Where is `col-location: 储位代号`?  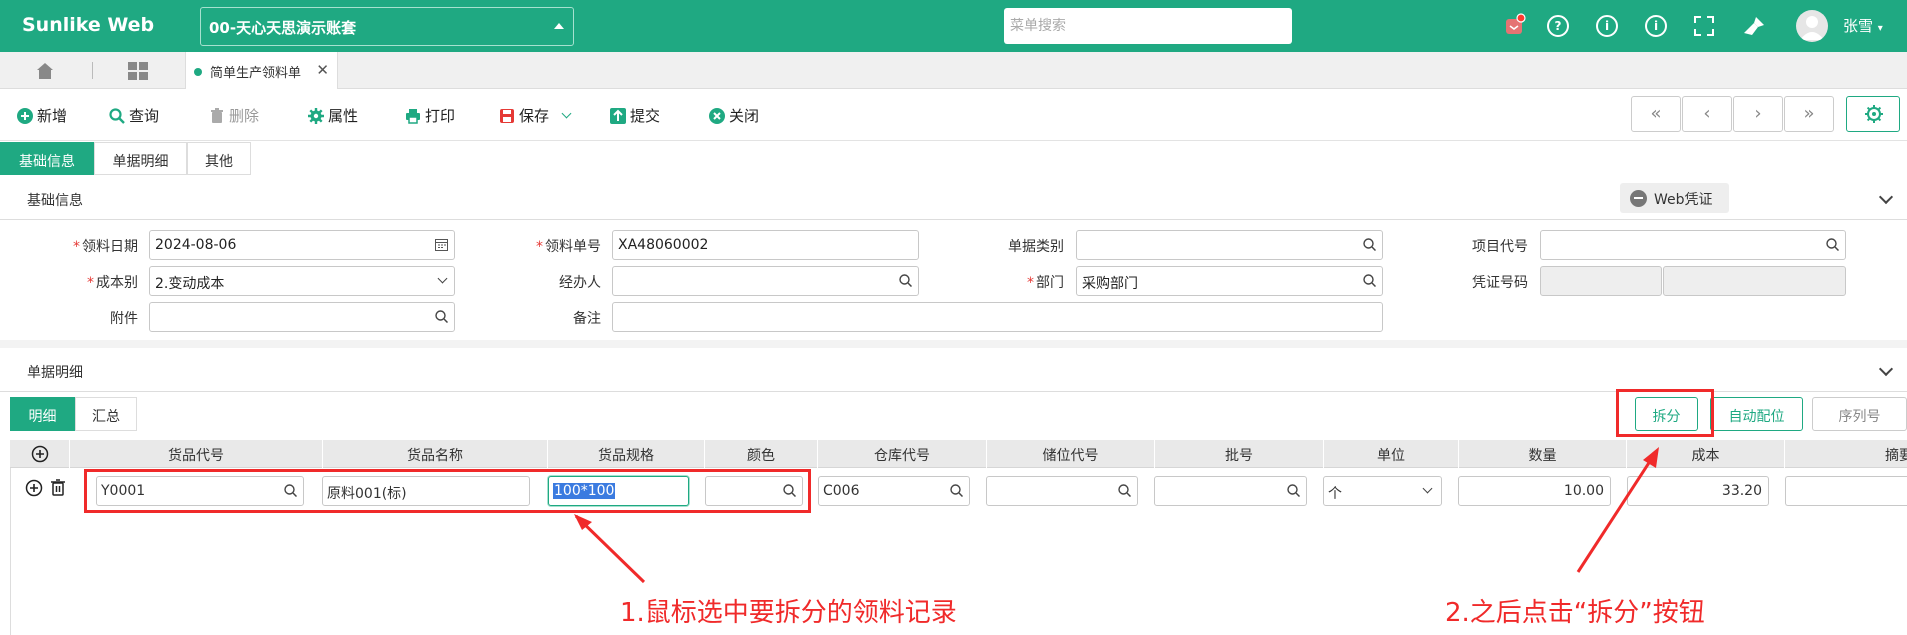 col-location: 储位代号 is located at coordinates (1071, 454).